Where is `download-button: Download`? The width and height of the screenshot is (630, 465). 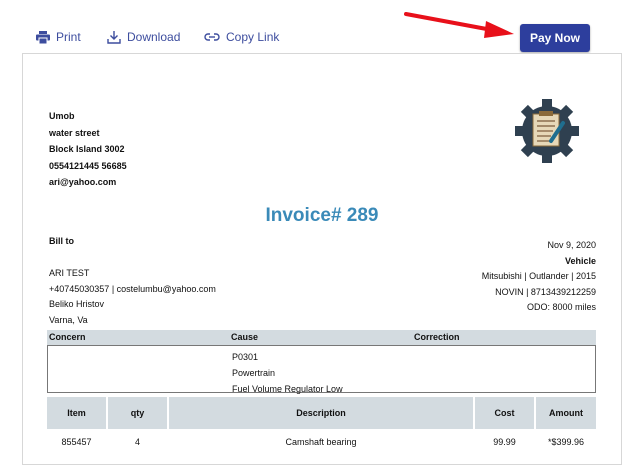
download-button: Download is located at coordinates (143, 37).